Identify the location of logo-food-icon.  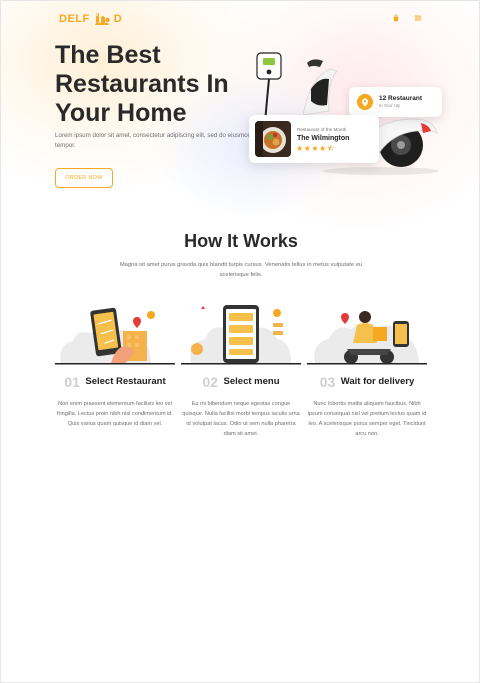
(102, 19).